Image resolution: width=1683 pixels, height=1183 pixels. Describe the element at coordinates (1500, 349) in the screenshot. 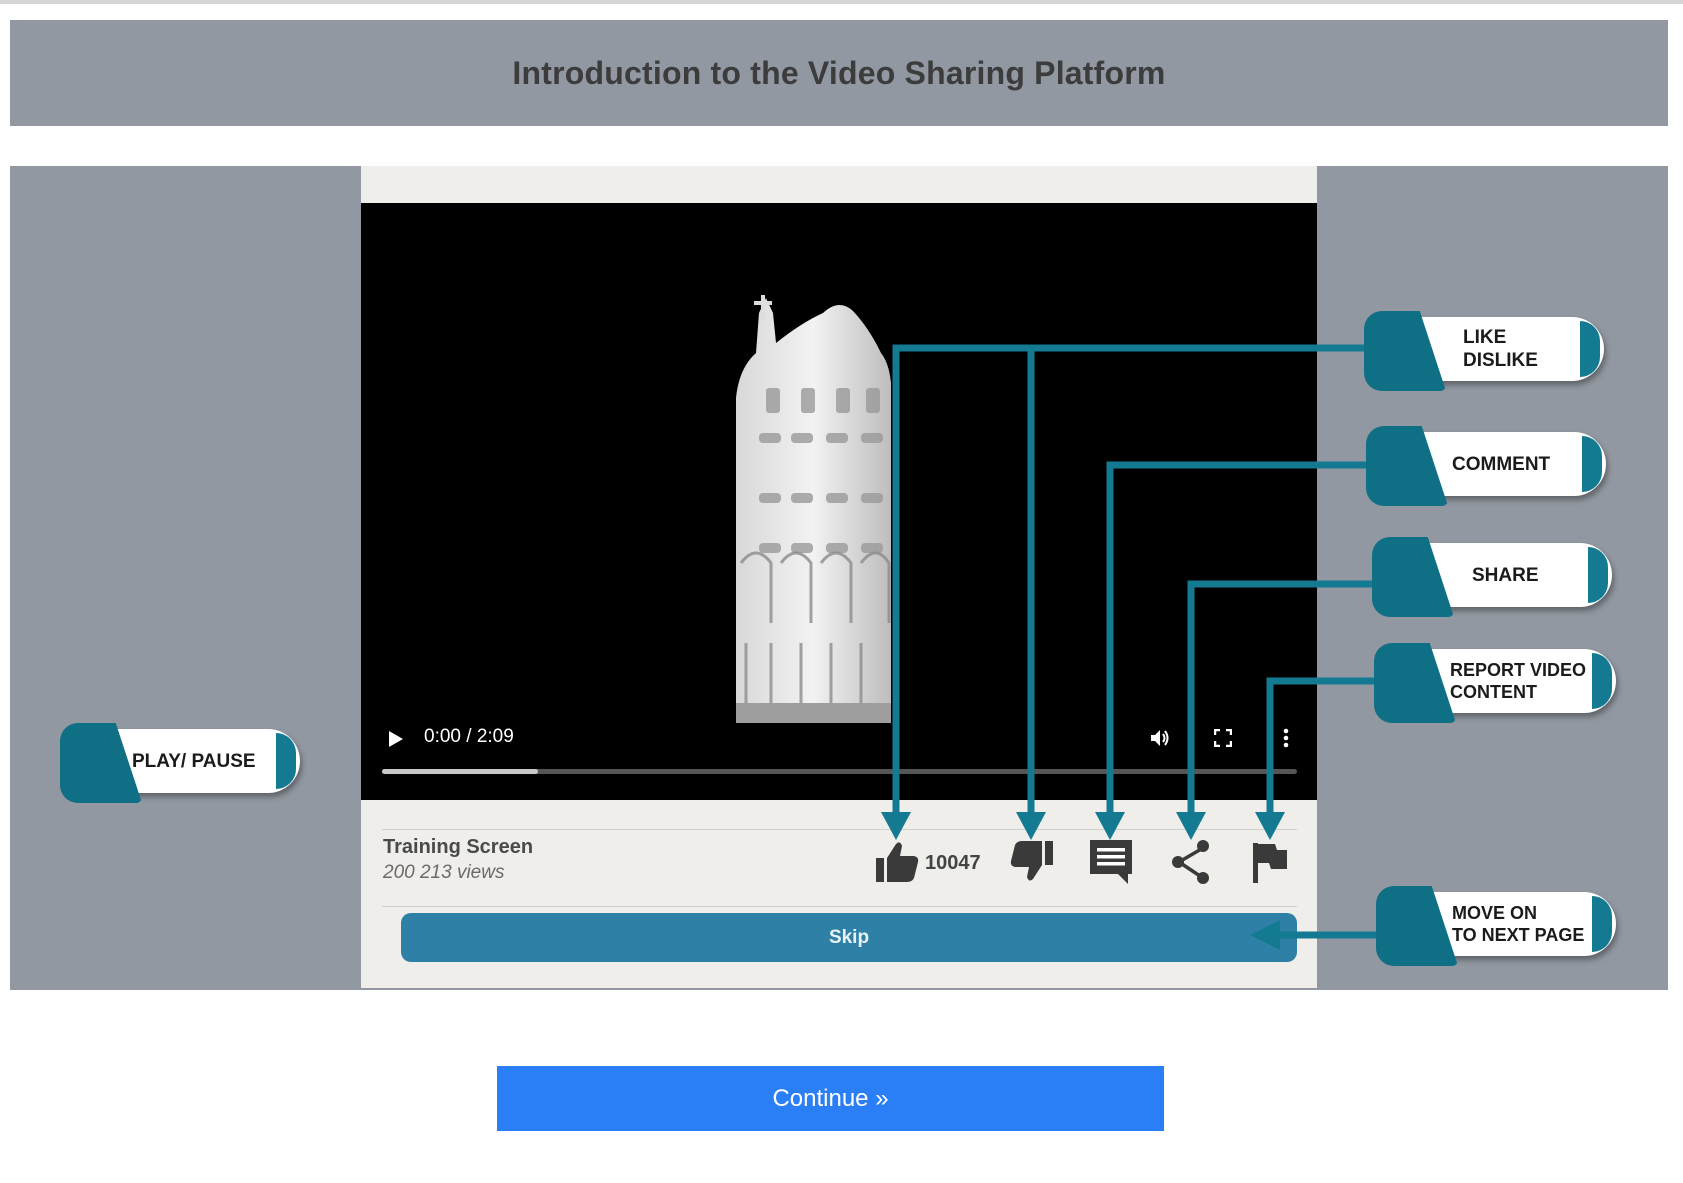

I see `callout-like-dislike-text: LIKE DISLIKE` at that location.